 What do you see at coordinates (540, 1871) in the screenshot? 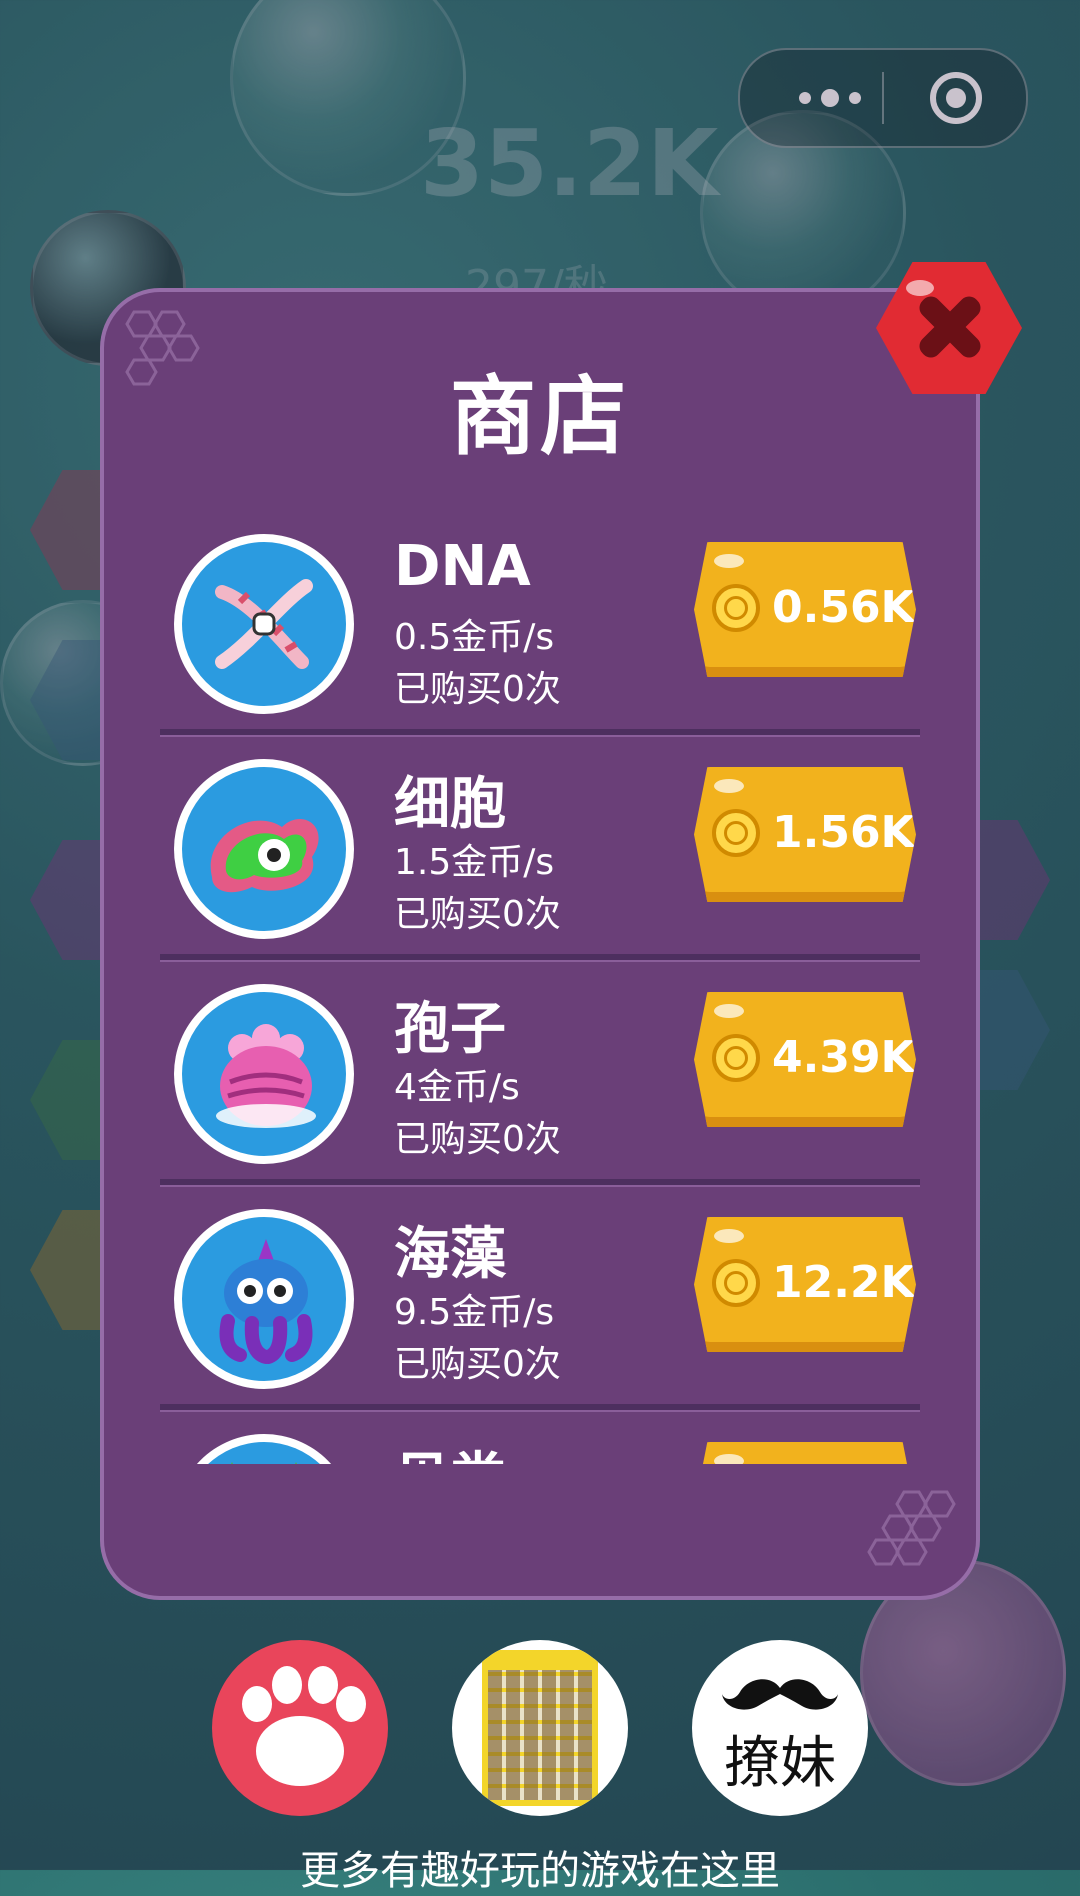
I see `more-games-text: 更多有趣好玩的游戏在这里` at bounding box center [540, 1871].